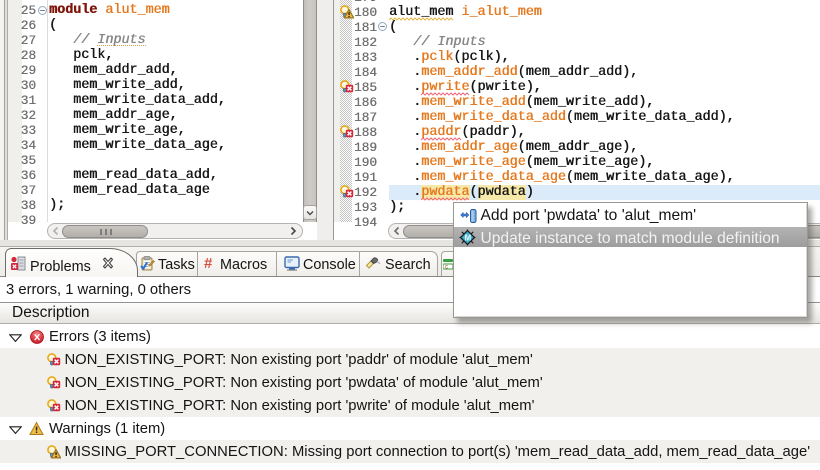  What do you see at coordinates (446, 268) in the screenshot?
I see `svg-text: c` at bounding box center [446, 268].